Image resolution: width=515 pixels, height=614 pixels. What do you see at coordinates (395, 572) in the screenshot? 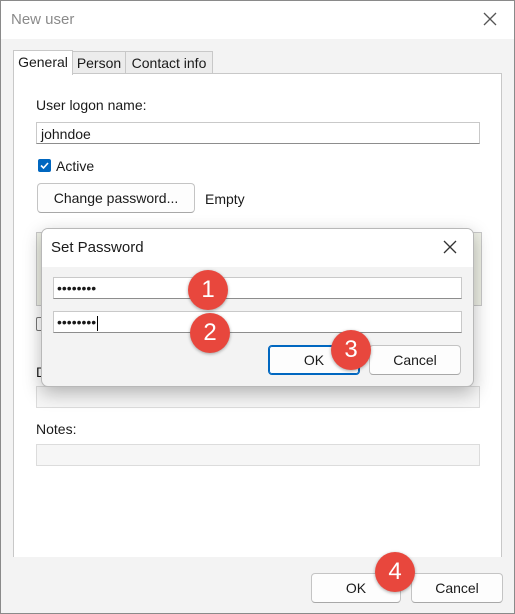
I see `step-marker-4: 4` at bounding box center [395, 572].